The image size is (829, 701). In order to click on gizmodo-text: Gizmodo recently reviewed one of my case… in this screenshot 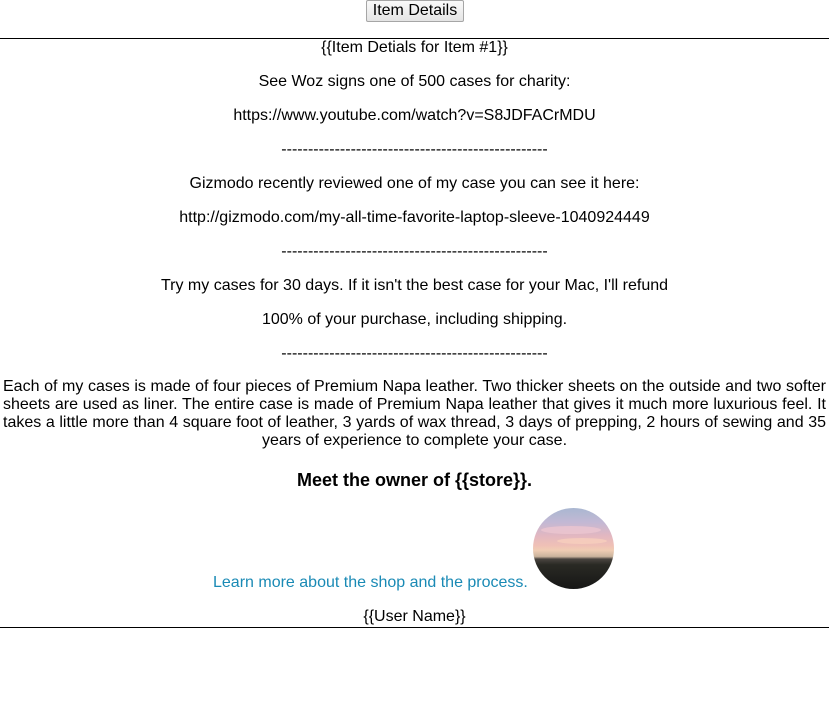, I will do `click(414, 183)`.